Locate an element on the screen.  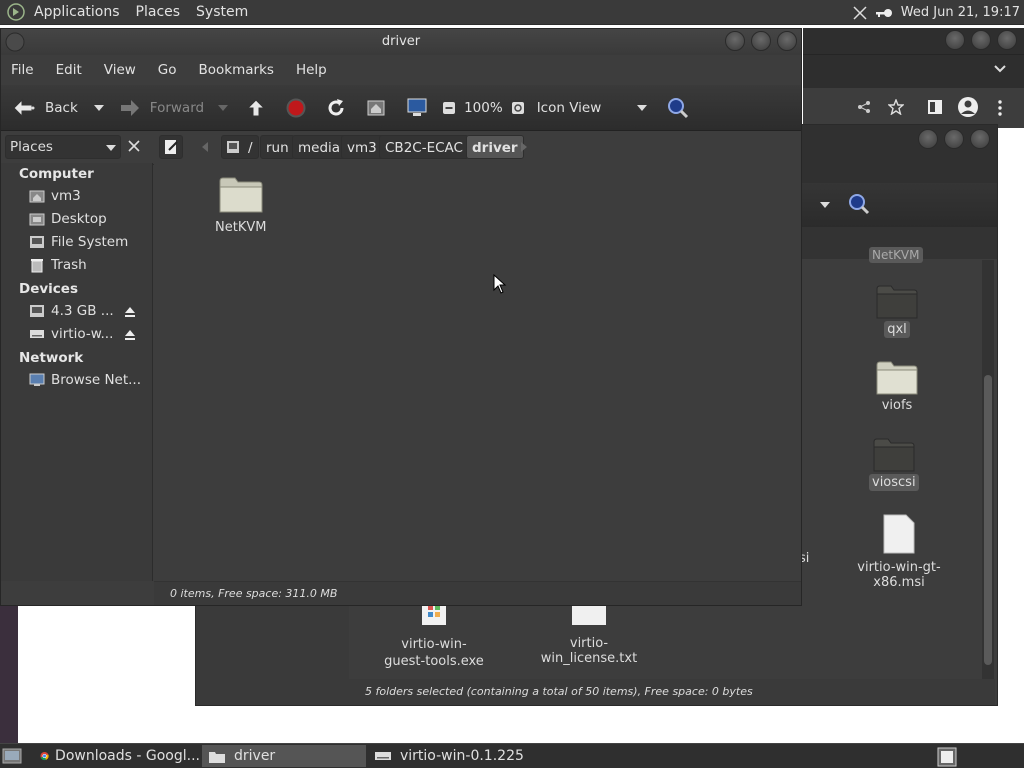
file-label: virtio-win-guest-tools.exe is located at coordinates (434, 653).